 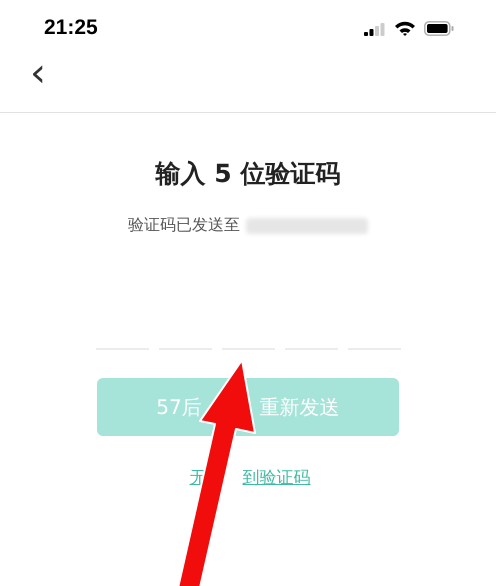 I want to click on sent-to-text: 验证码已发送至, so click(x=184, y=225).